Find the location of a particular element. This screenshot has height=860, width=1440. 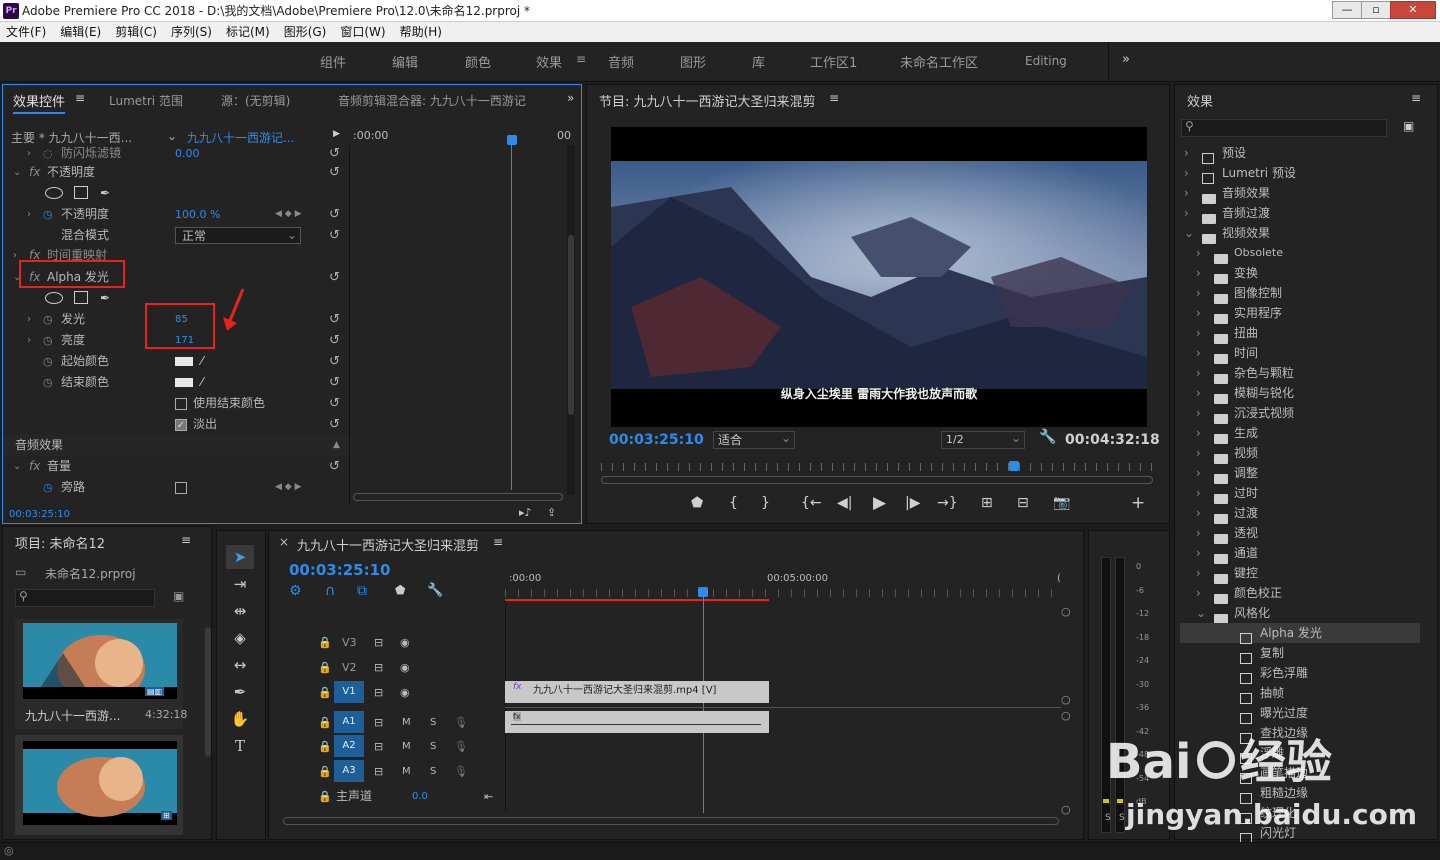

solo-button: S is located at coordinates (433, 771).